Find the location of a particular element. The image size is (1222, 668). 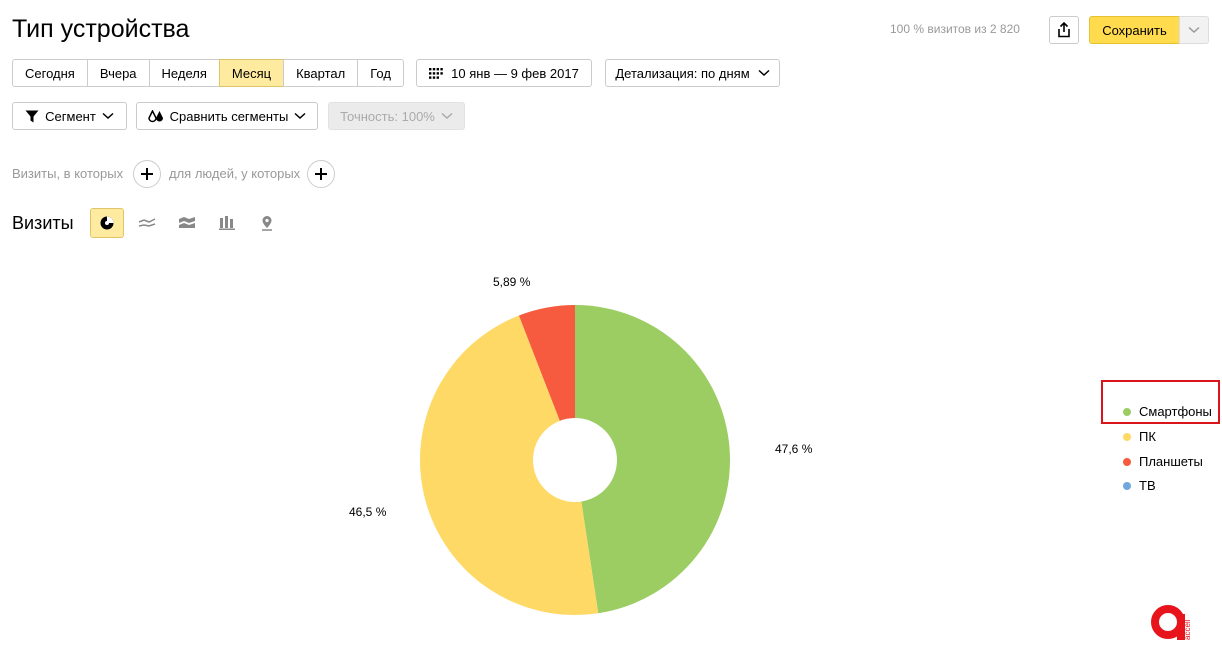

legend-label: ТВ is located at coordinates (1147, 485).